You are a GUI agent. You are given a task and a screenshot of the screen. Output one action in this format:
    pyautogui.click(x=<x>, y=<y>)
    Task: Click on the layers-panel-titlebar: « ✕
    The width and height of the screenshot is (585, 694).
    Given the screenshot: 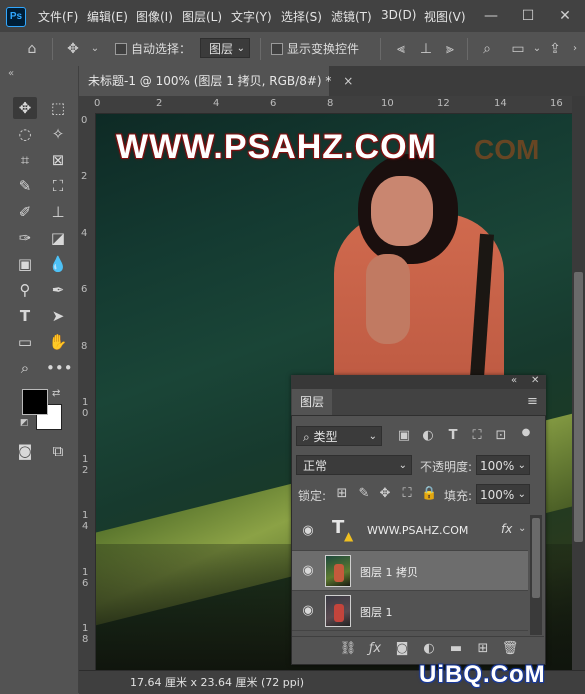 What is the action you would take?
    pyautogui.click(x=418, y=382)
    